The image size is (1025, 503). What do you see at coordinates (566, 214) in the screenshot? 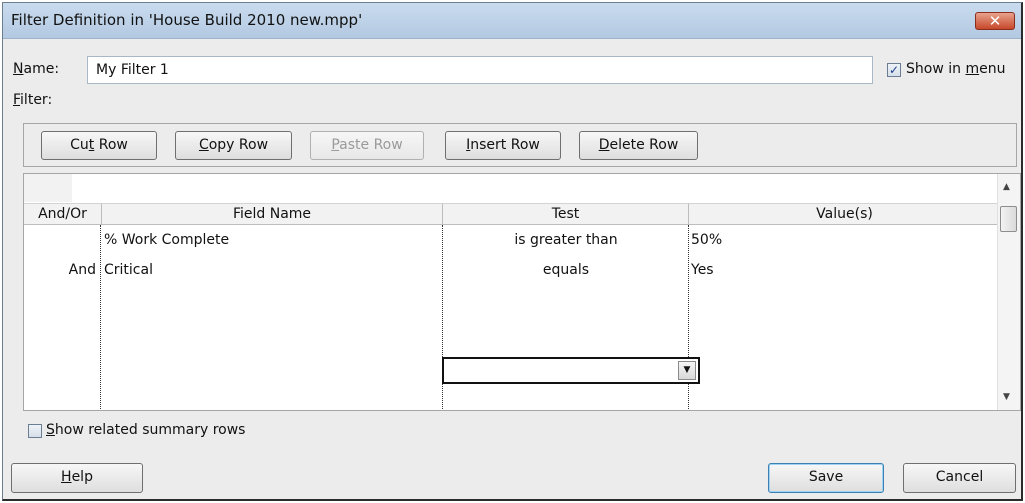
I see `column-header-test: Test` at bounding box center [566, 214].